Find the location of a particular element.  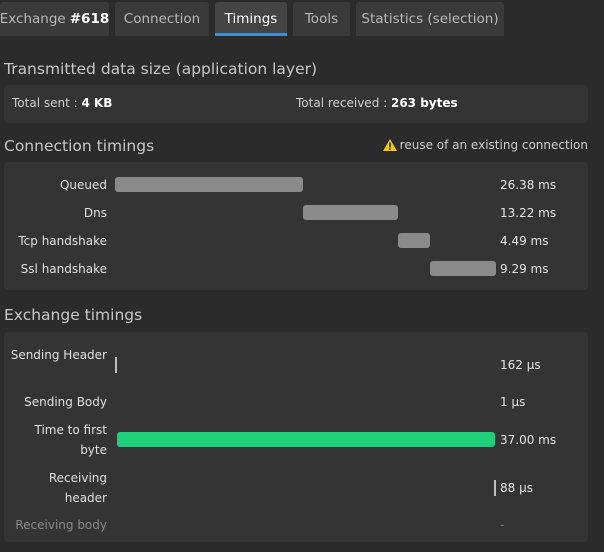

tab-tools-label: Tools is located at coordinates (321, 19).